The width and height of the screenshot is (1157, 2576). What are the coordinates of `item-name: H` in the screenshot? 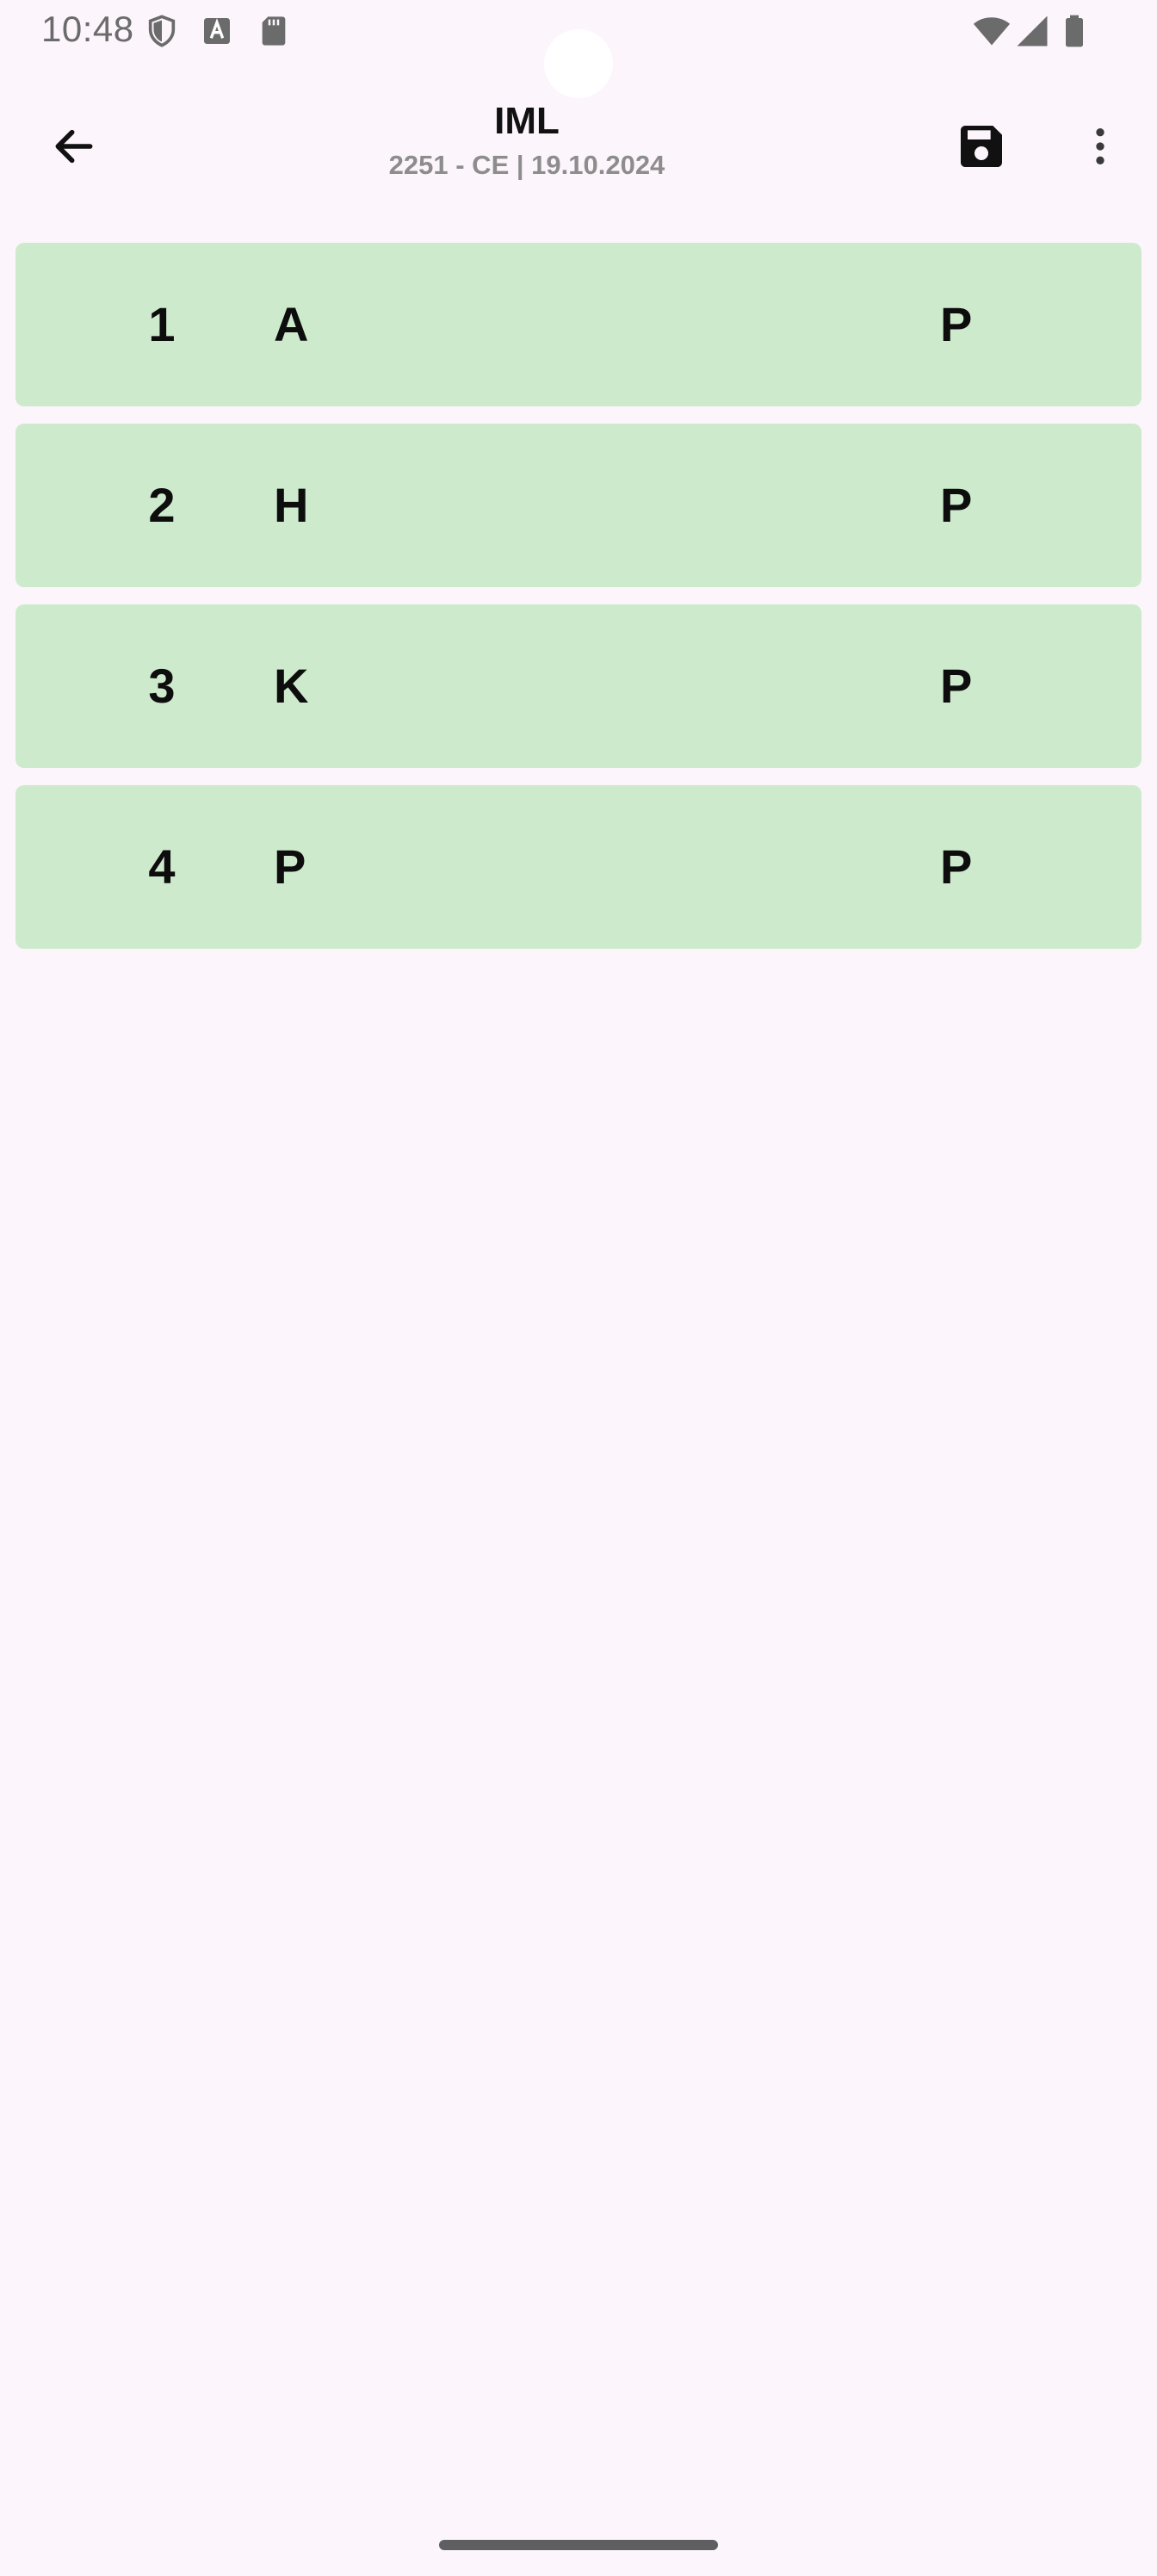 It's located at (292, 505).